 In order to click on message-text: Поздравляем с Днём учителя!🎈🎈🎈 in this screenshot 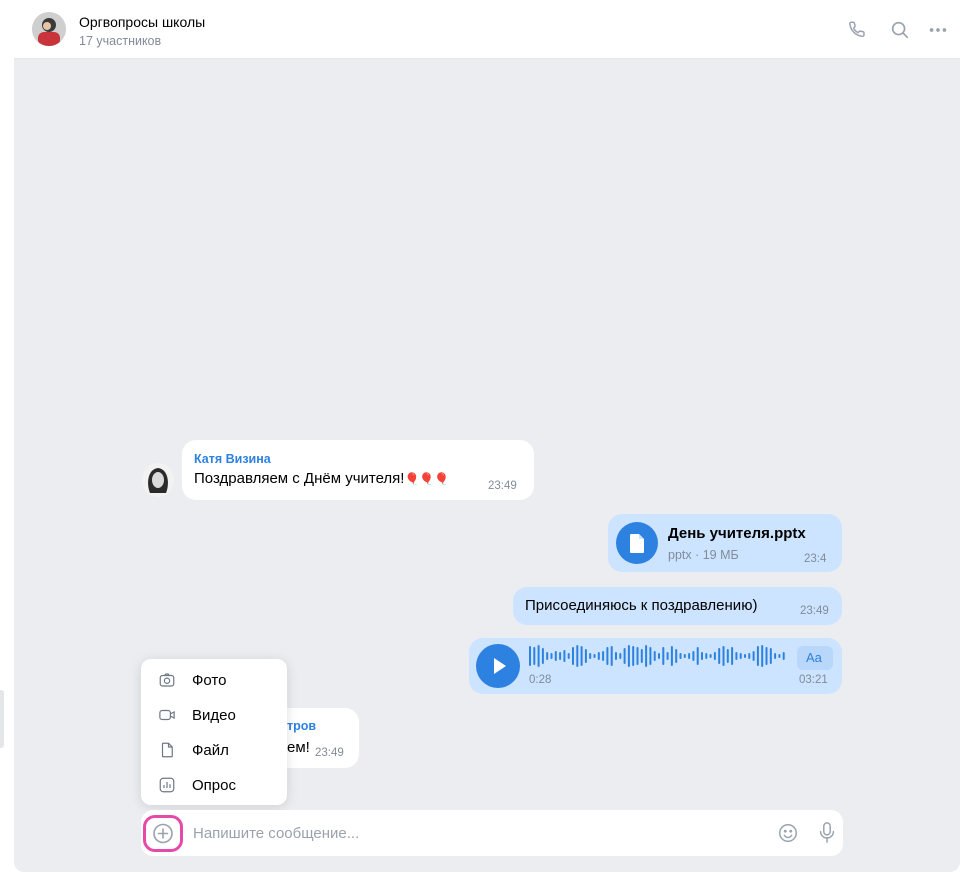, I will do `click(321, 478)`.